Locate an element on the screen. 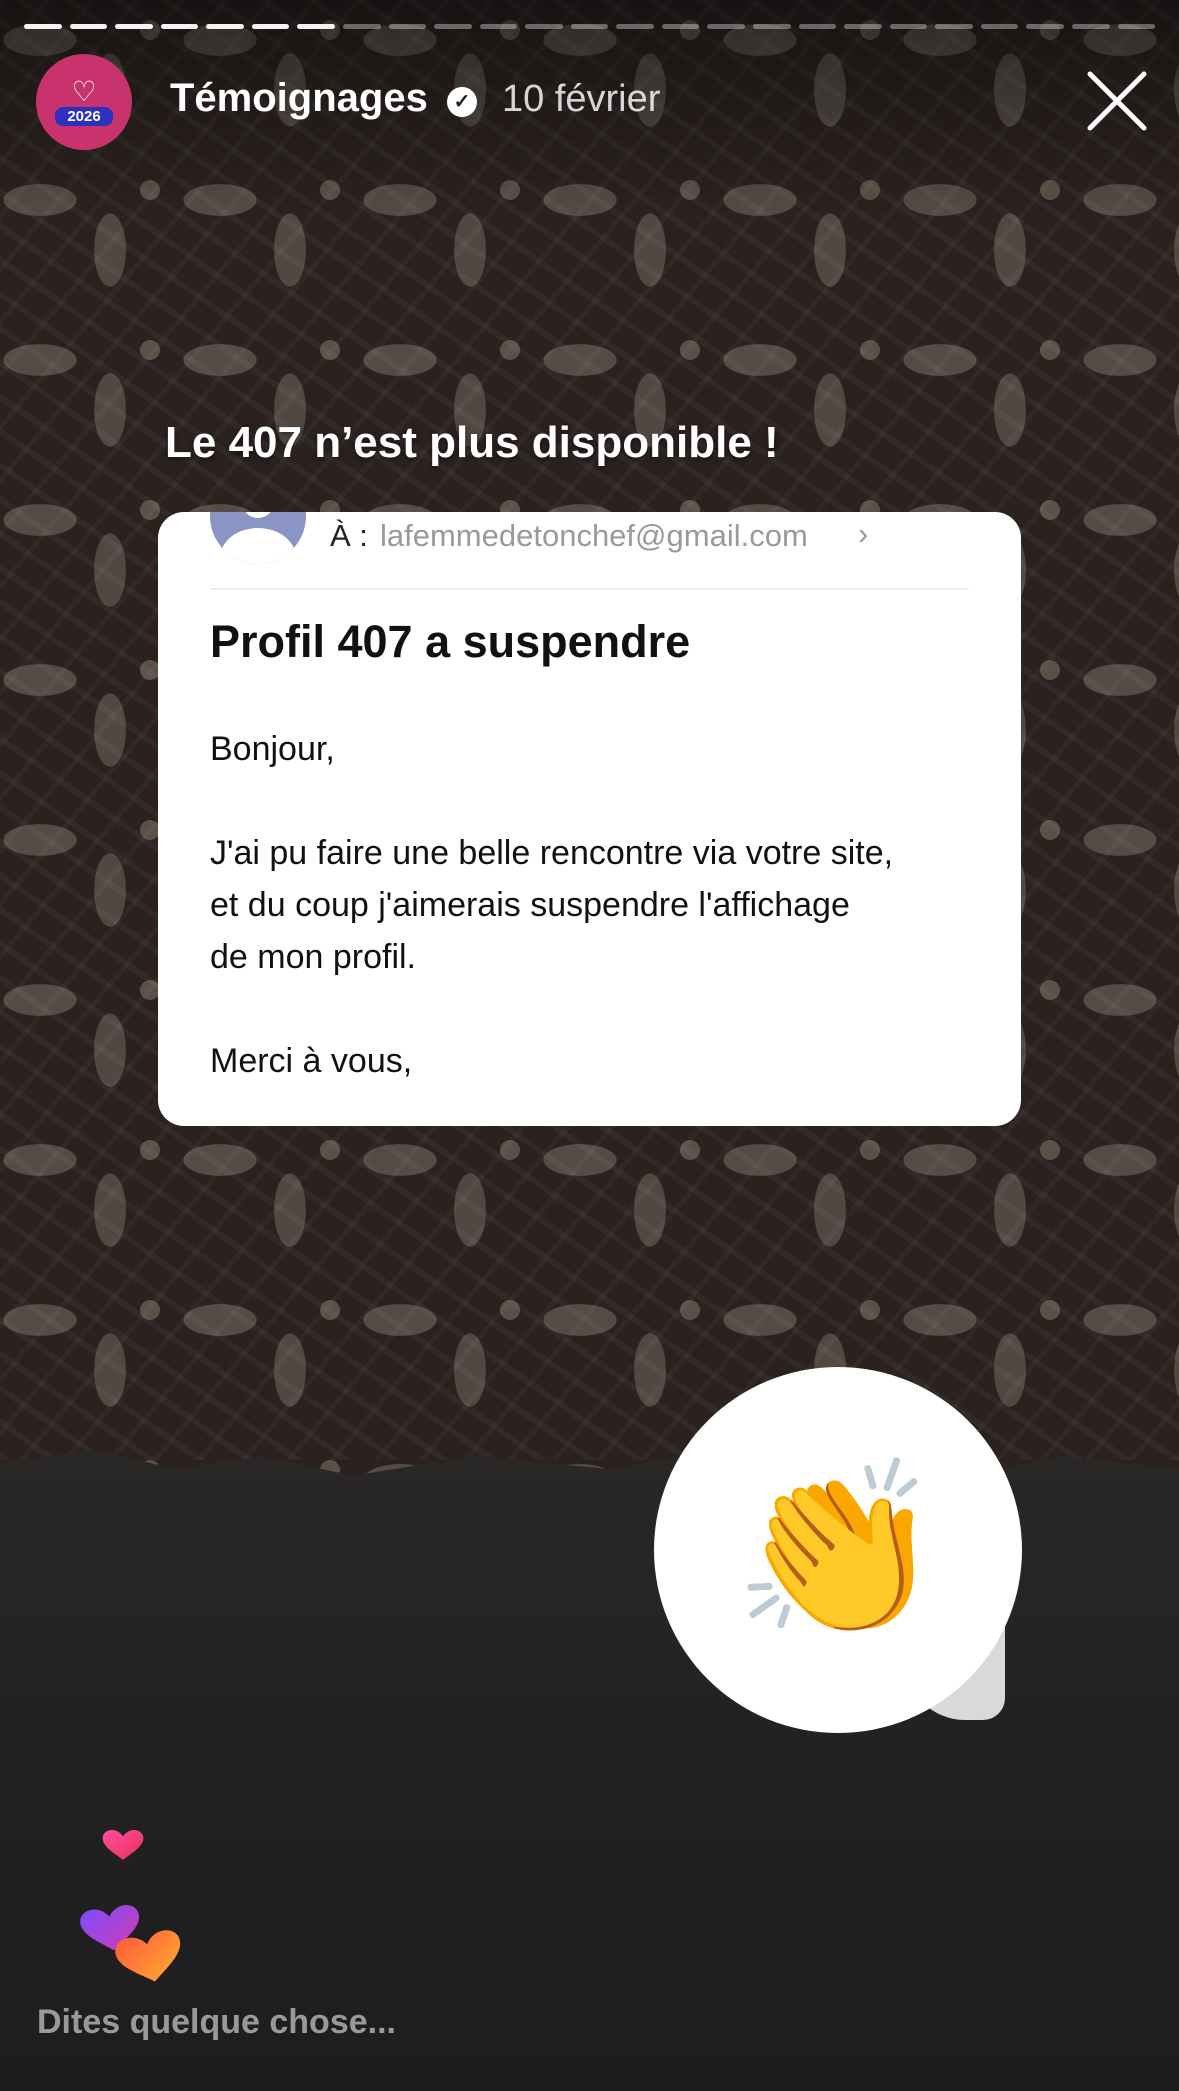 The width and height of the screenshot is (1179, 2091). email-greeting: Bonjour, is located at coordinates (272, 749).